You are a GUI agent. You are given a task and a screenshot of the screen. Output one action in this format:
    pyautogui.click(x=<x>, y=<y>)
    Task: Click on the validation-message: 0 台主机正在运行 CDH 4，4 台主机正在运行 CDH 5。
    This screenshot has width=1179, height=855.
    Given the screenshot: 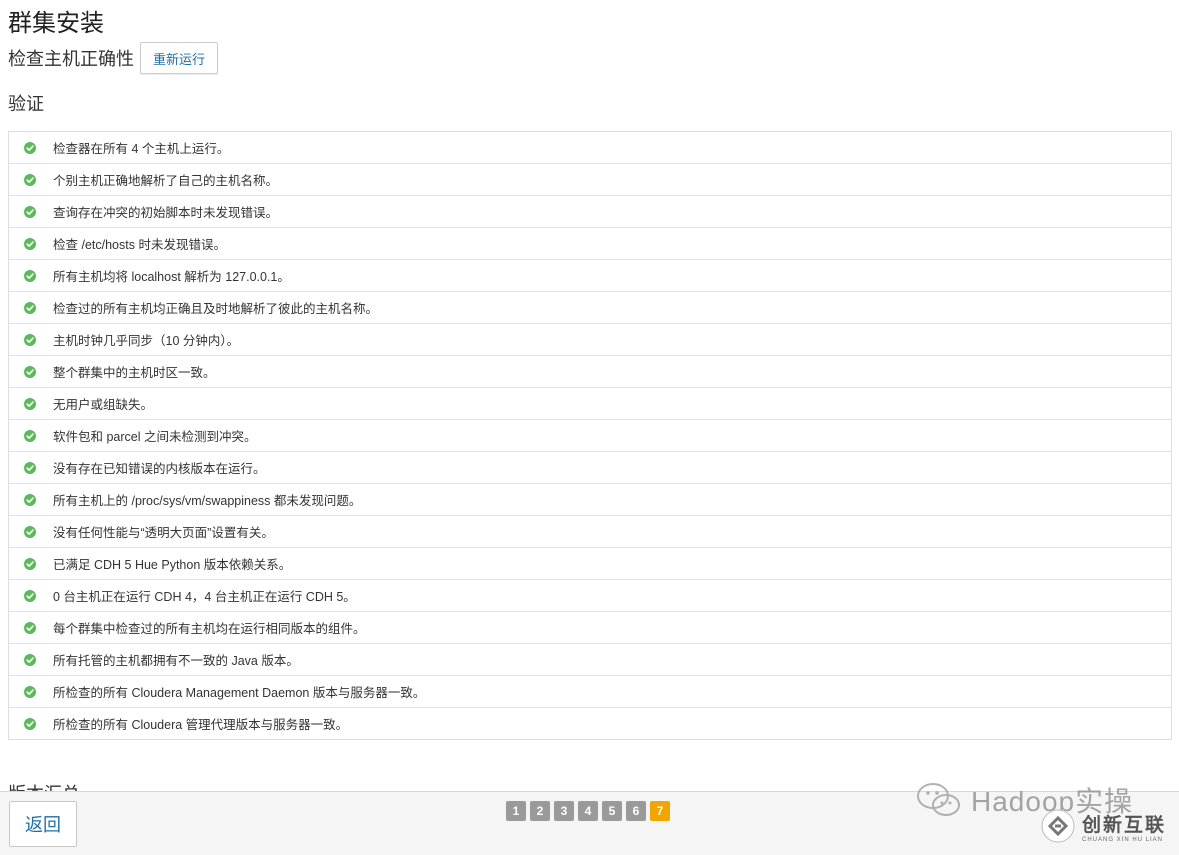 What is the action you would take?
    pyautogui.click(x=204, y=597)
    